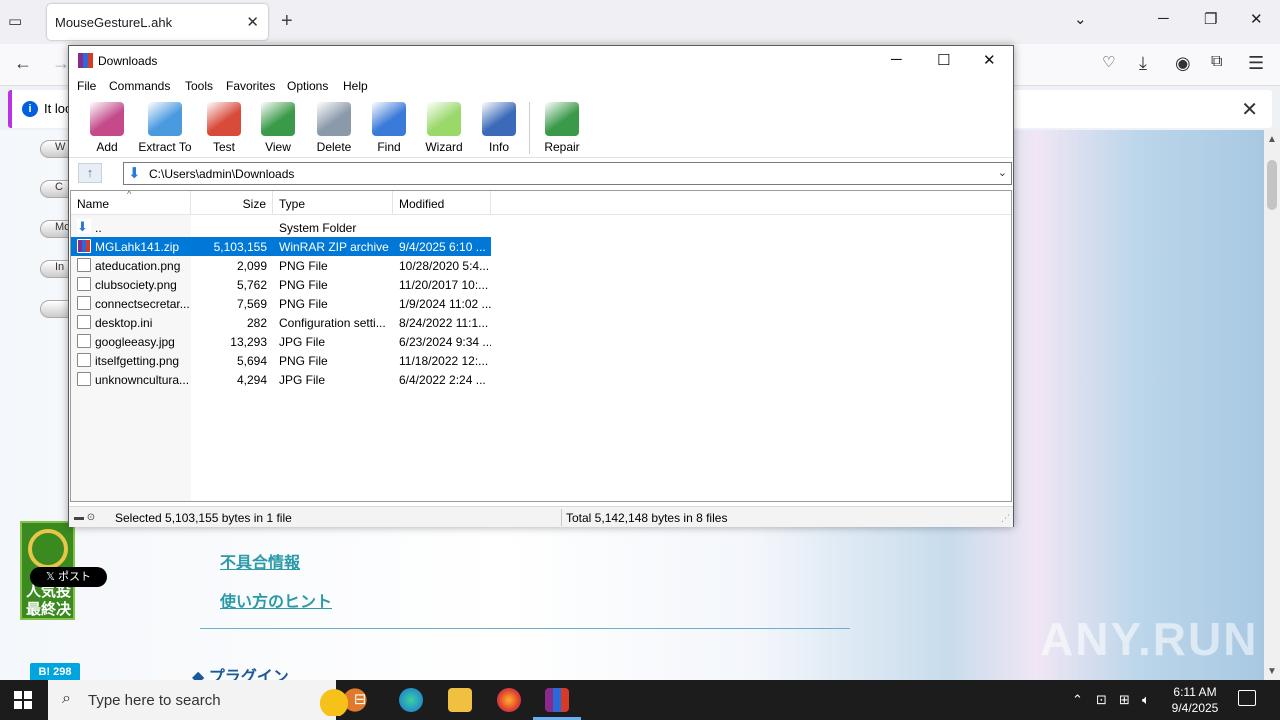 The image size is (1280, 720). Describe the element at coordinates (896, 59) in the screenshot. I see `minimize-icon: ─` at that location.